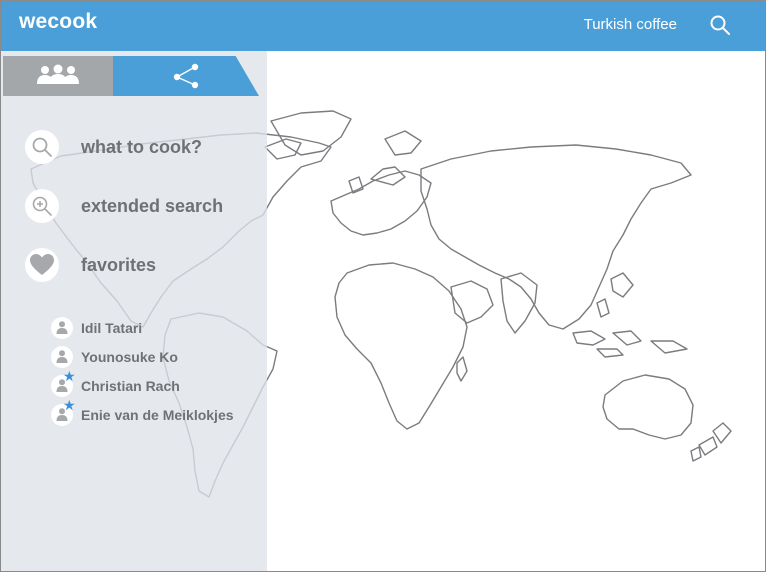 The width and height of the screenshot is (766, 572). I want to click on people-icon, so click(58, 74).